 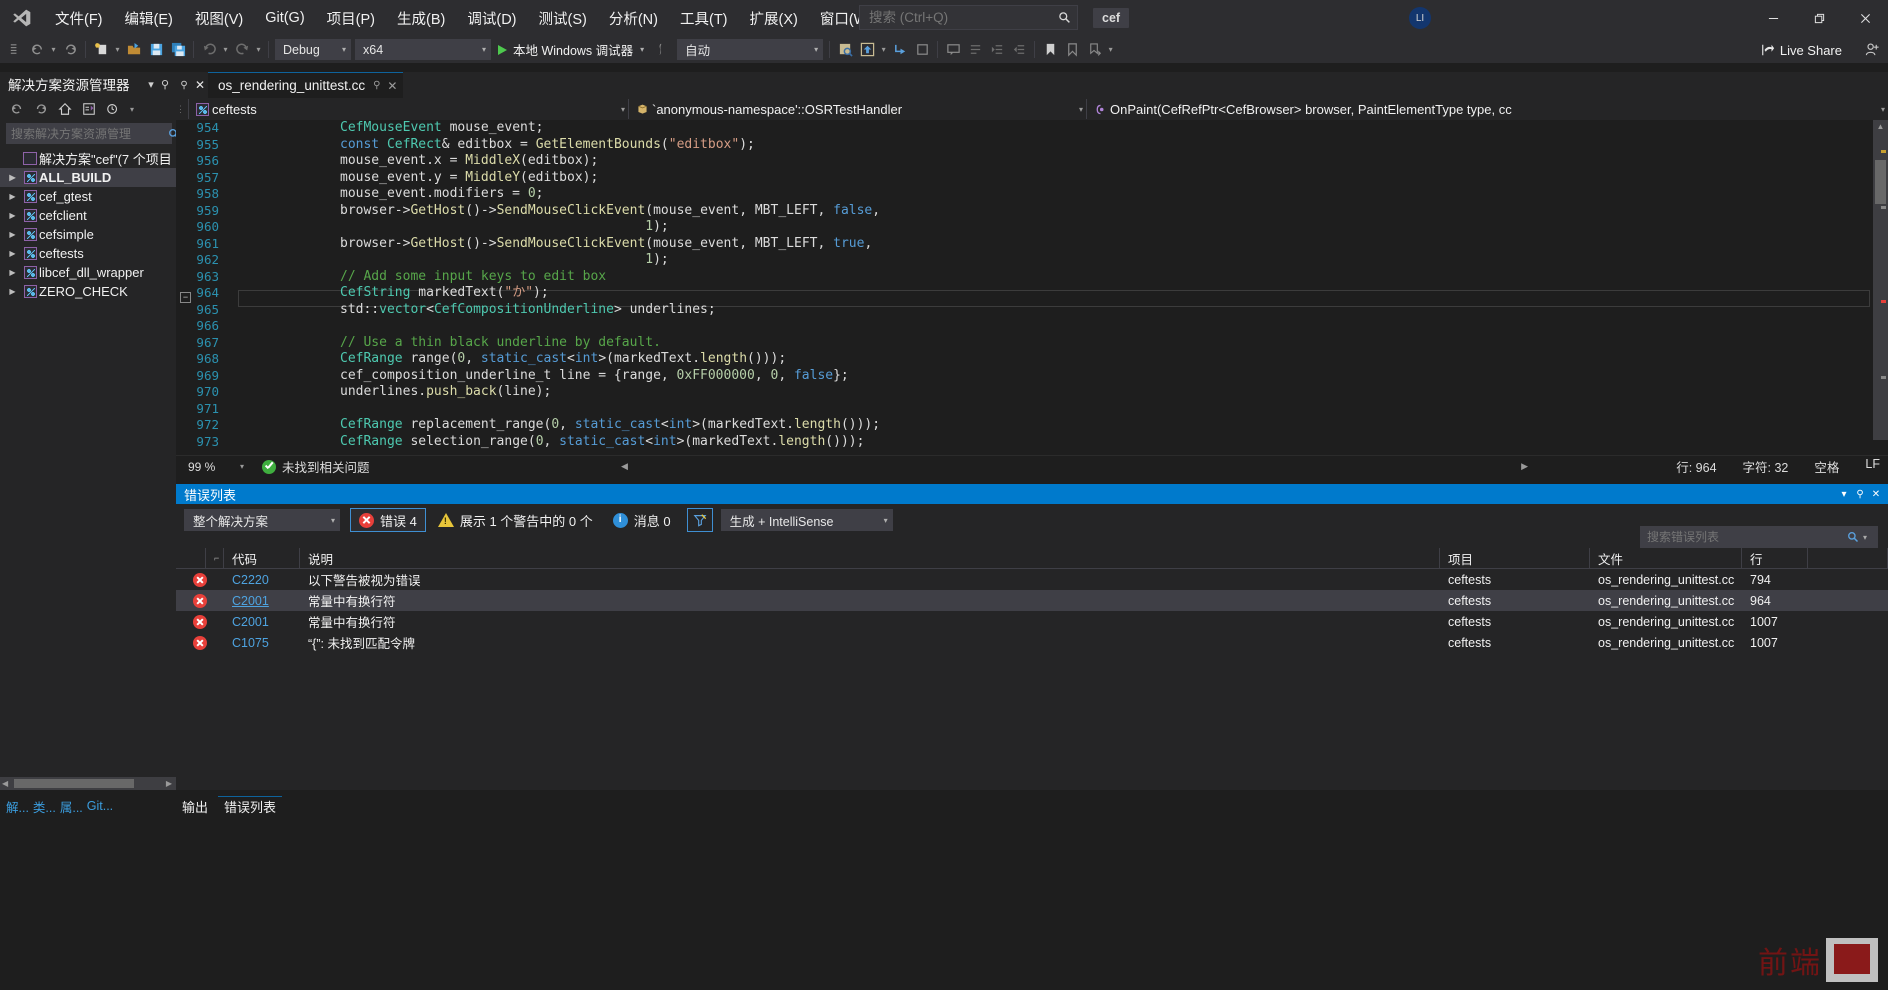 What do you see at coordinates (117, 50) in the screenshot?
I see `new-project-dropdown-icon: ▾` at bounding box center [117, 50].